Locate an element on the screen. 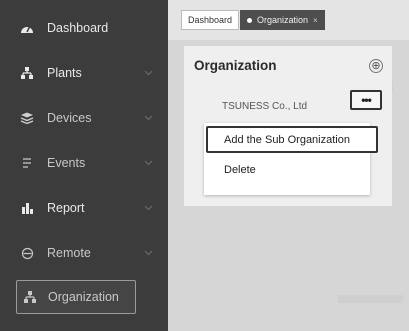  panel-title: Organization is located at coordinates (235, 65).